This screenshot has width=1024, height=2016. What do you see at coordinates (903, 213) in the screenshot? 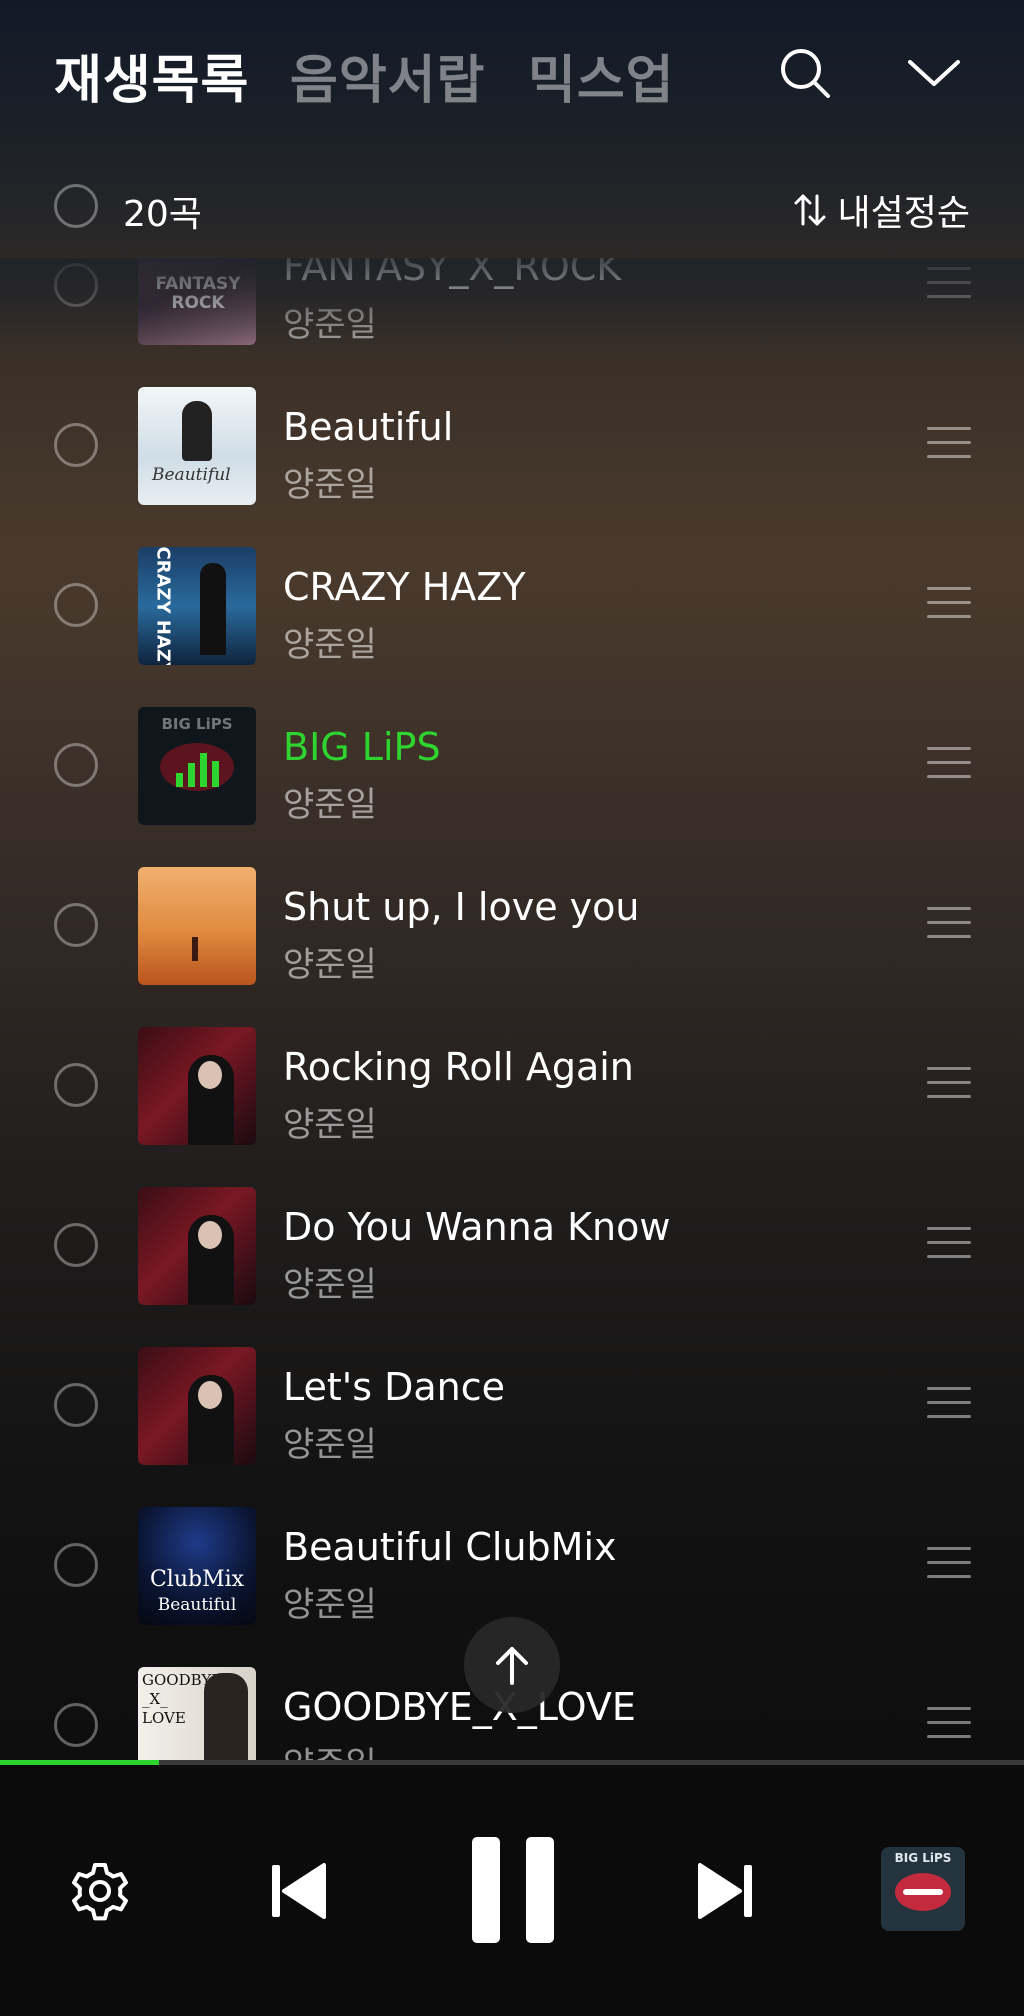
I see `sort-label: 내설정순` at bounding box center [903, 213].